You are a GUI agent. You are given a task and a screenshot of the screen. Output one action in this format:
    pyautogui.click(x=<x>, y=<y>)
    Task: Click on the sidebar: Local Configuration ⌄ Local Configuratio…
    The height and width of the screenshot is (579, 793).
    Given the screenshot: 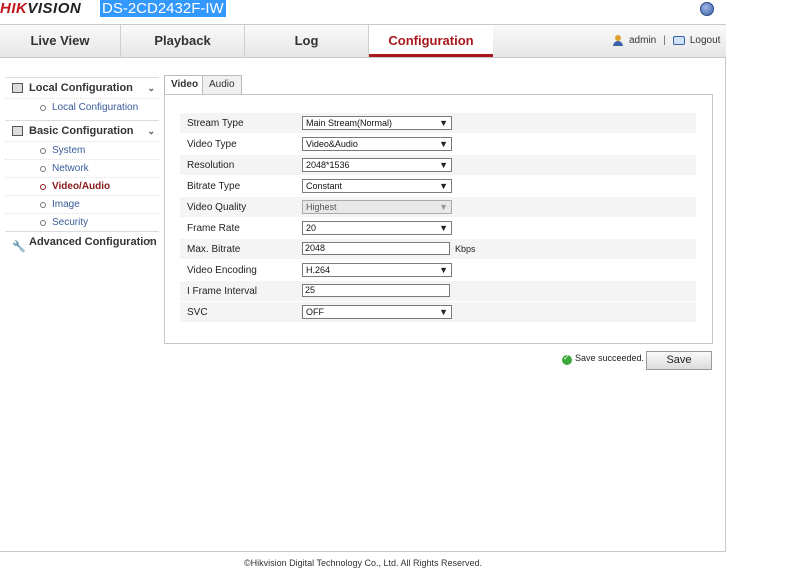 What is the action you would take?
    pyautogui.click(x=82, y=165)
    